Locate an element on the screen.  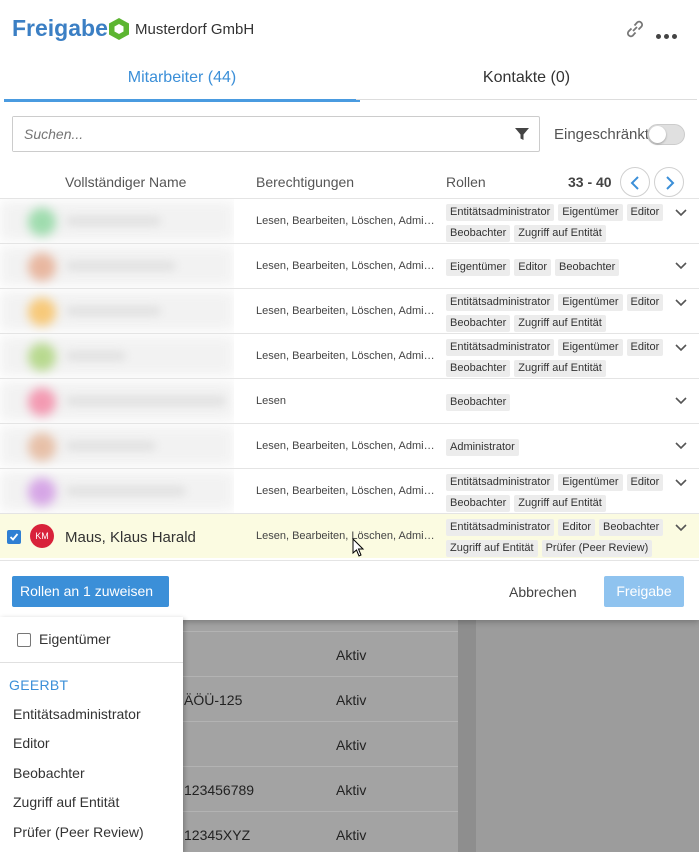
organization-name: Musterdorf GmbH is located at coordinates (195, 29).